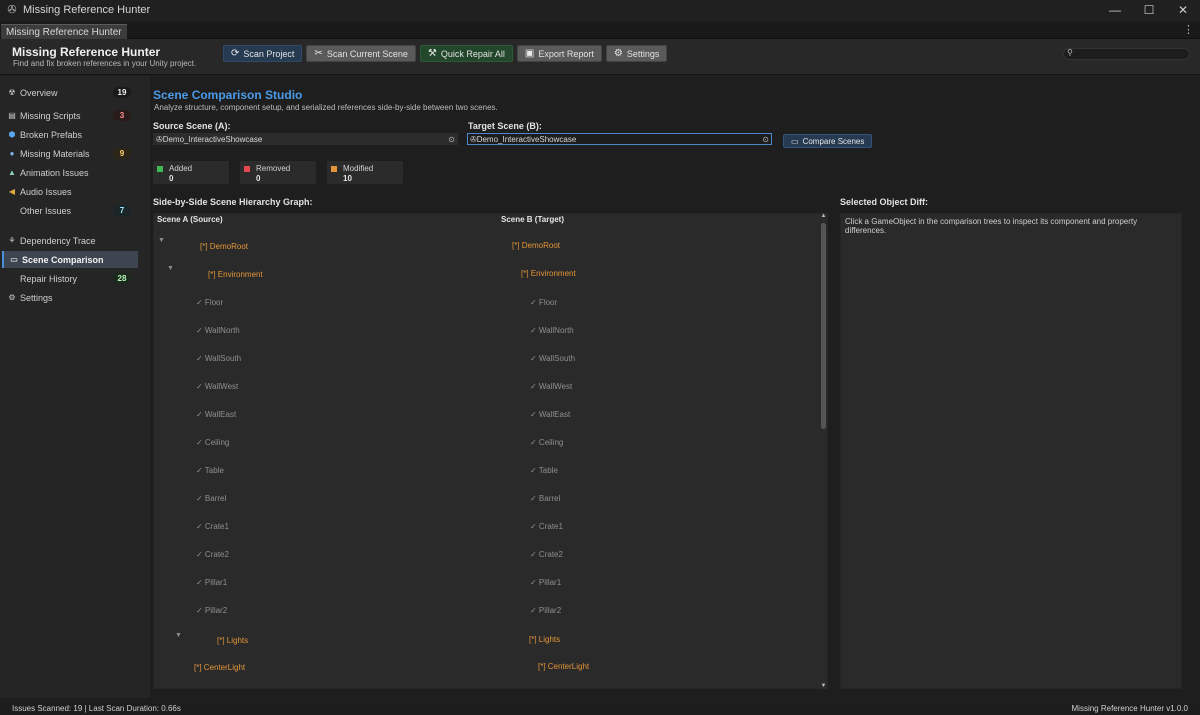 The width and height of the screenshot is (1200, 715). What do you see at coordinates (70, 92) in the screenshot?
I see `sidebar-item-overview: ☢ Overview 19` at bounding box center [70, 92].